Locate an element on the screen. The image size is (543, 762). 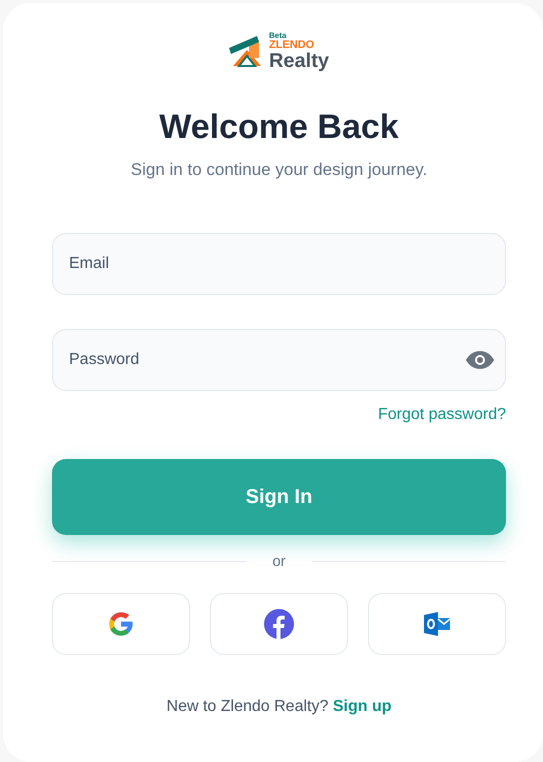
subtitle: Sign in to continue your design journey. is located at coordinates (279, 170).